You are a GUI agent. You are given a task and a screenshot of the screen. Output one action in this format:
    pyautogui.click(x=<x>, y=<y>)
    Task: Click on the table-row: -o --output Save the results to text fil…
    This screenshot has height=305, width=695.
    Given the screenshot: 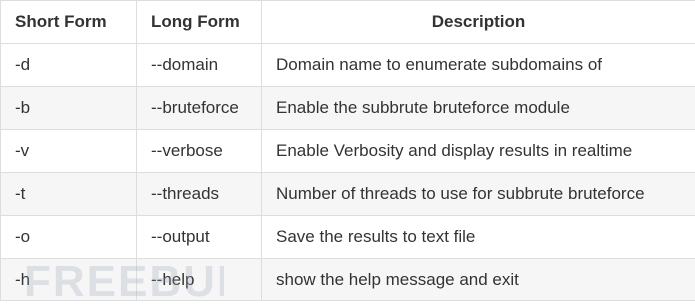 What is the action you would take?
    pyautogui.click(x=347, y=237)
    